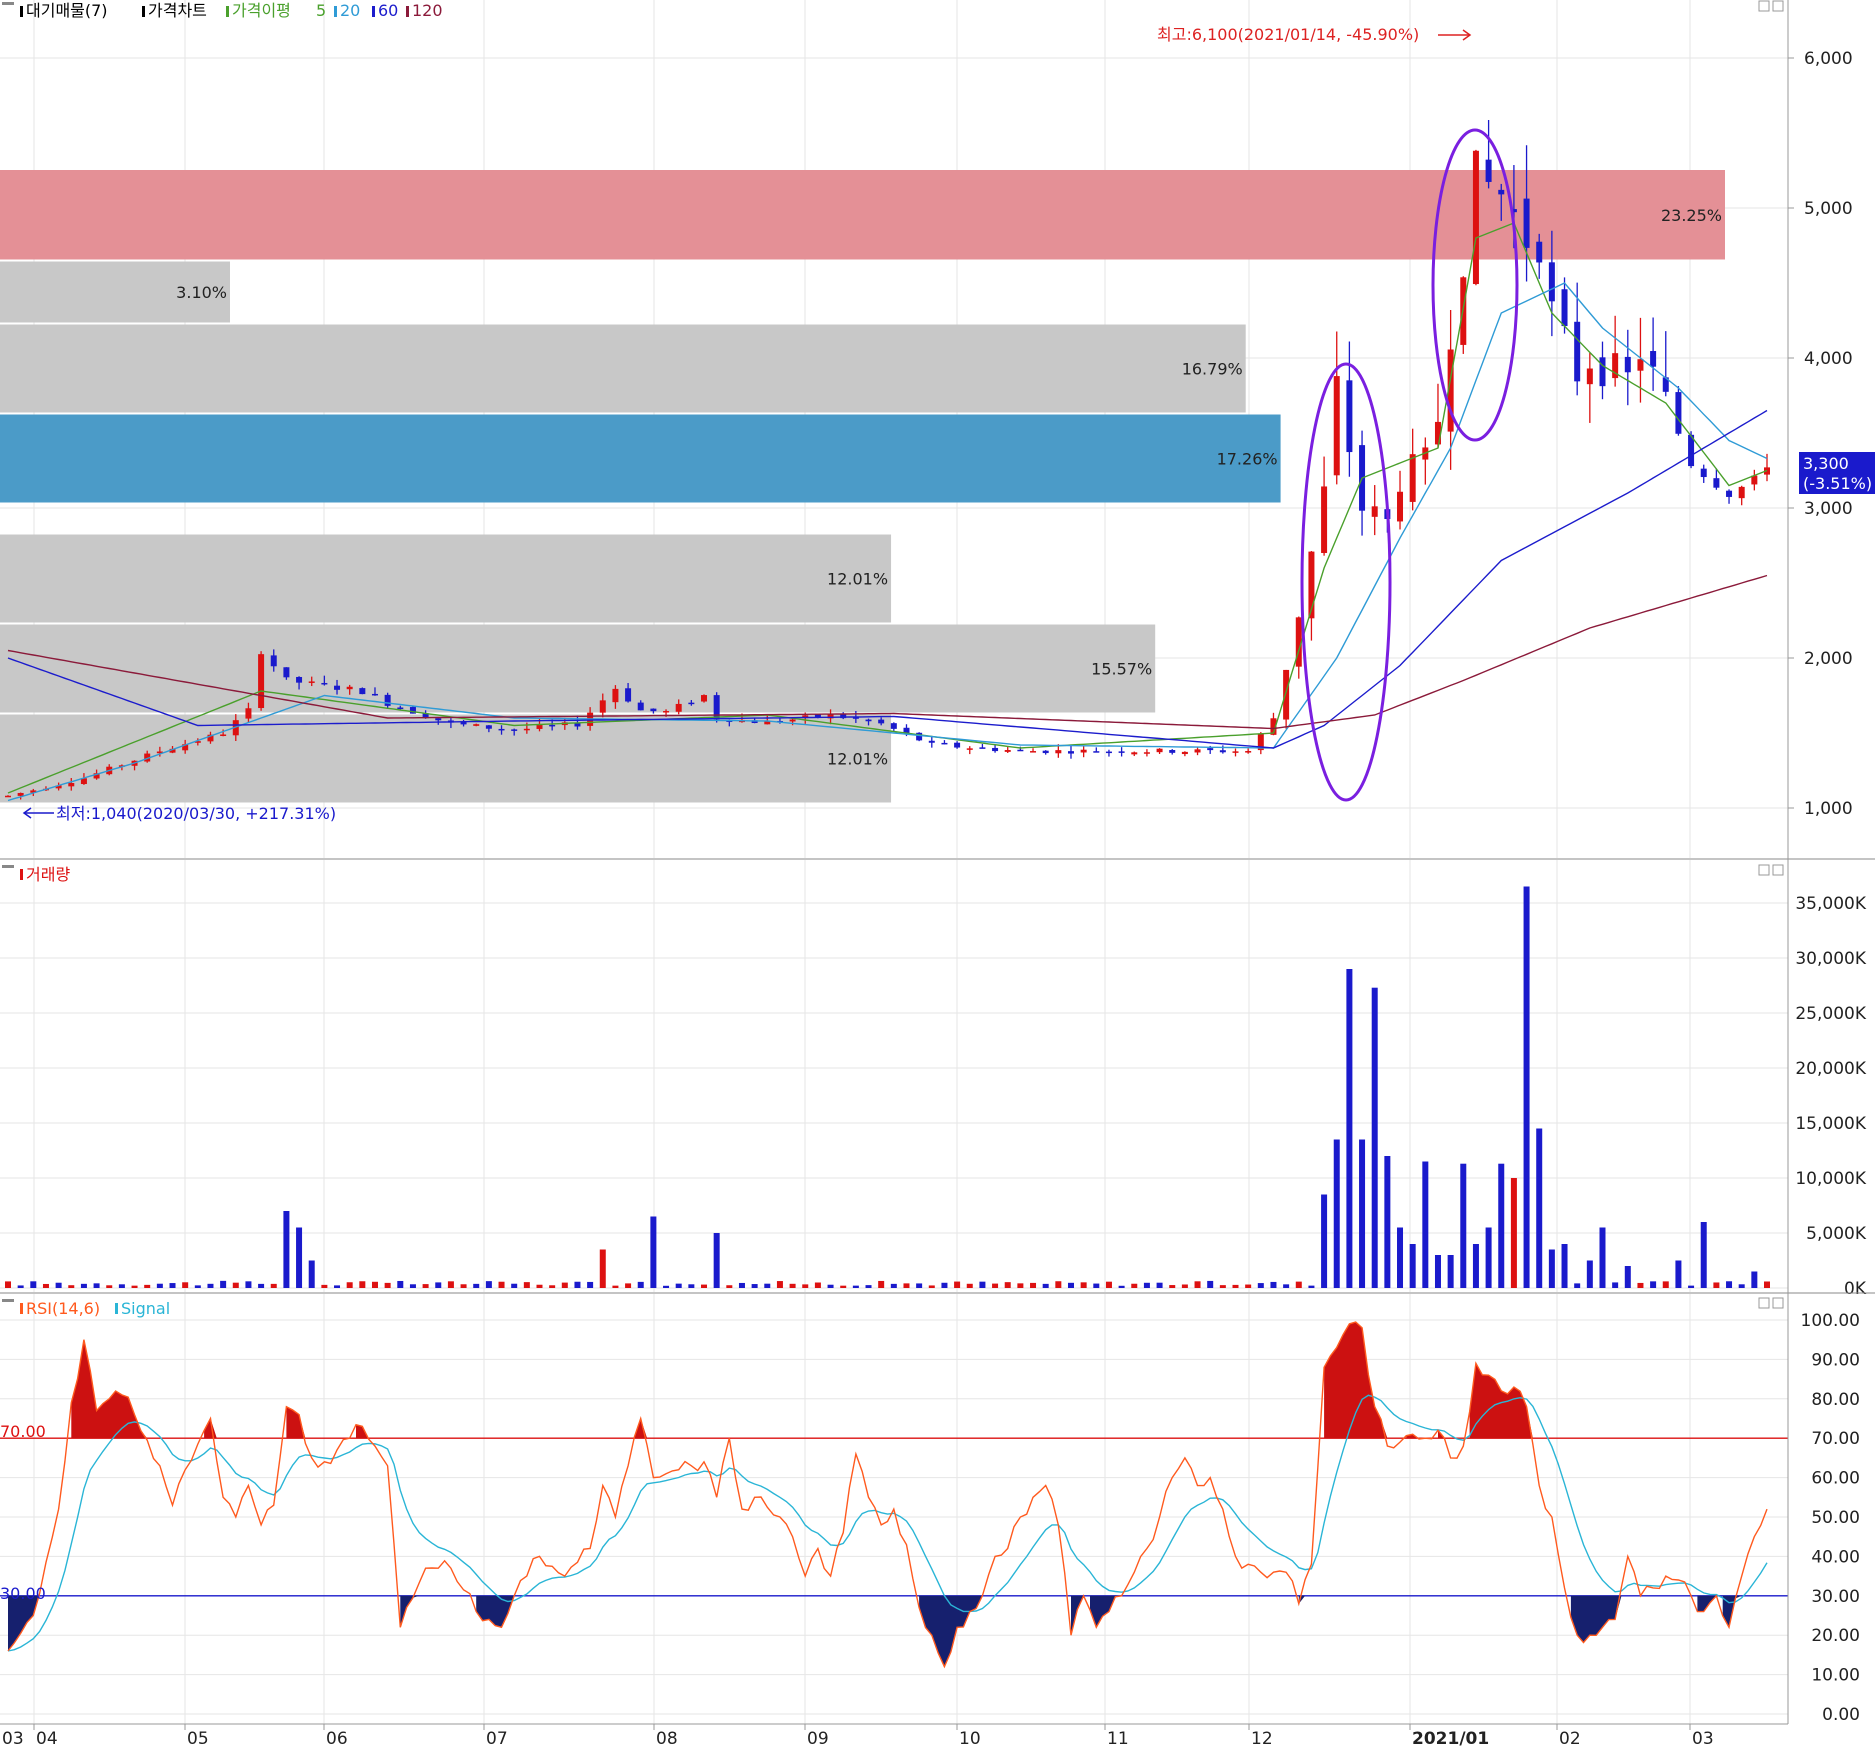  Describe the element at coordinates (1830, 1124) in the screenshot. I see `volume-tick-label: 15,000K` at that location.